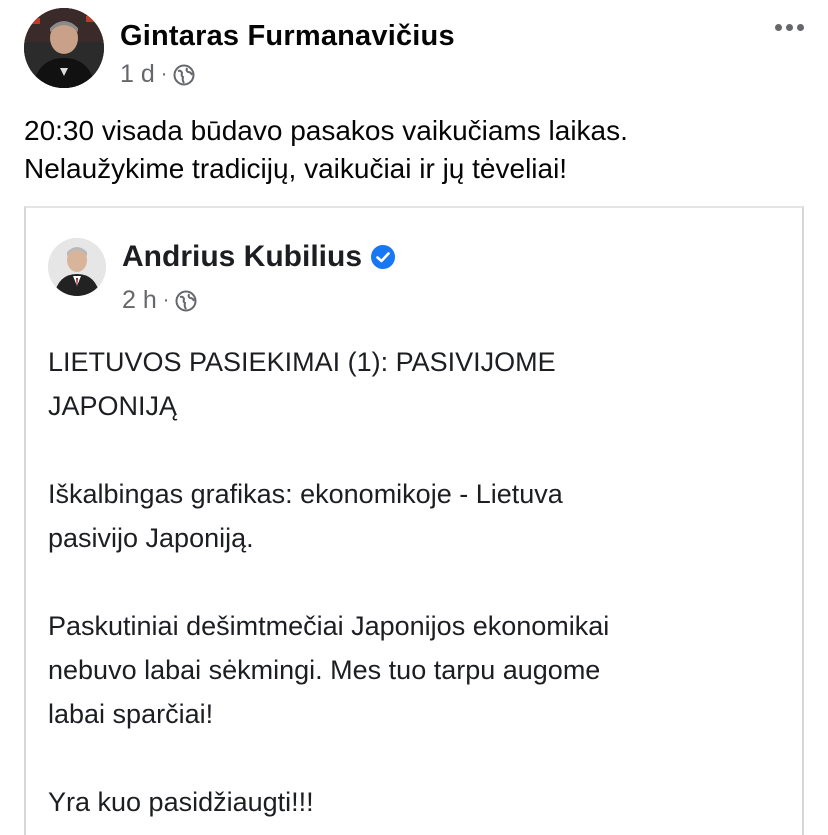 Image resolution: width=828 pixels, height=835 pixels. Describe the element at coordinates (113, 406) in the screenshot. I see `text-line: JAPONIJĄ` at that location.